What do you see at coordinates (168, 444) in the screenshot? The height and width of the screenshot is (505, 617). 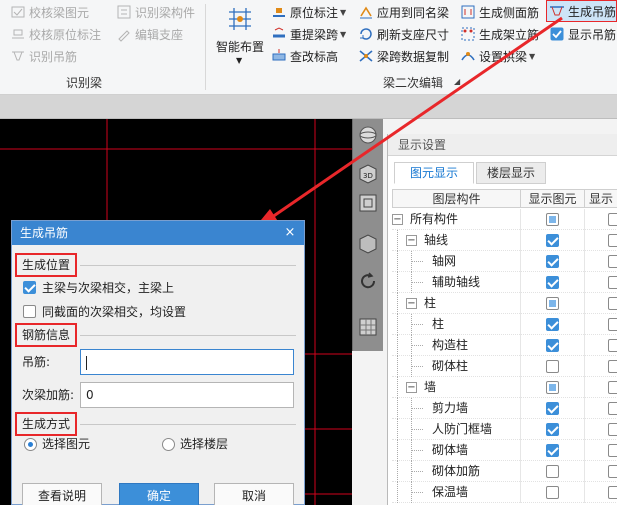 I see `select-floor-radio` at bounding box center [168, 444].